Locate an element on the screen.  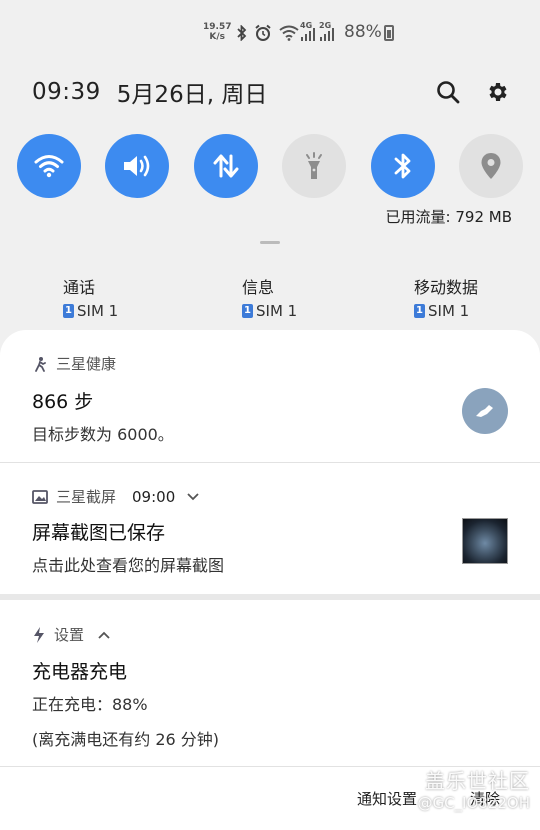
sim-pref-title: 信息 is located at coordinates (258, 287).